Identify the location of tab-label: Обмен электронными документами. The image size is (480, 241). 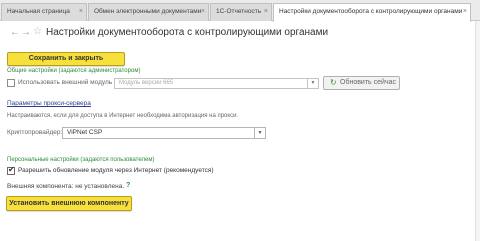
(148, 11).